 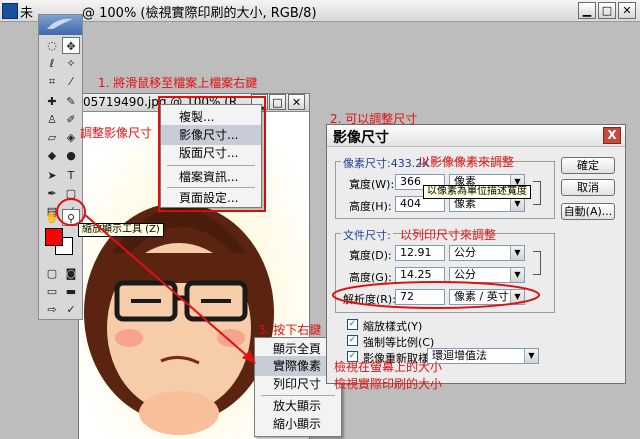 I want to click on doc-width-label: 寬度(D):, so click(x=370, y=255).